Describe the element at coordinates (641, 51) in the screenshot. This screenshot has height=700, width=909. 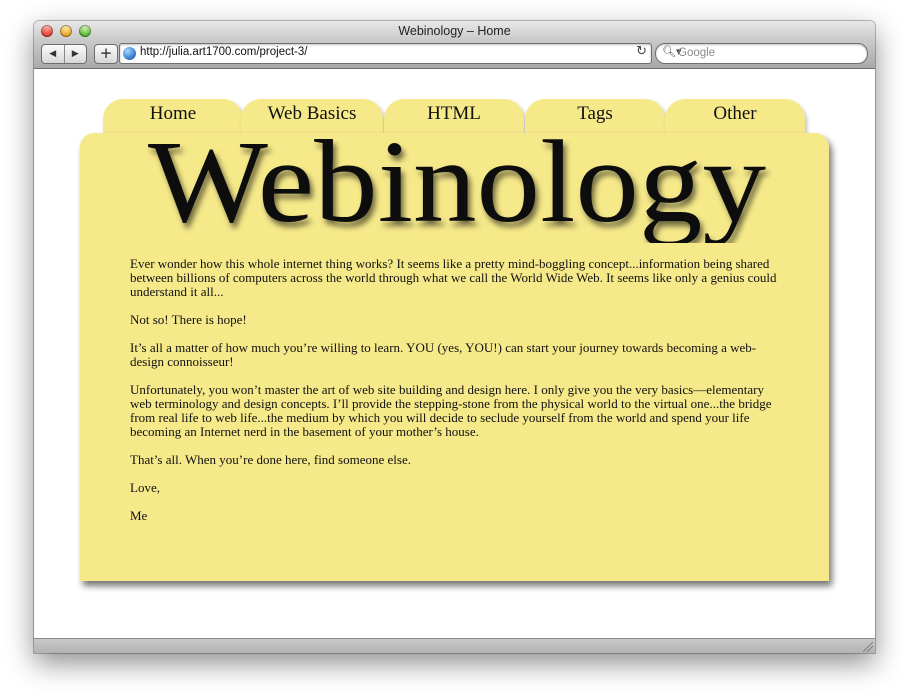
I see `reload-icon: ↻` at that location.